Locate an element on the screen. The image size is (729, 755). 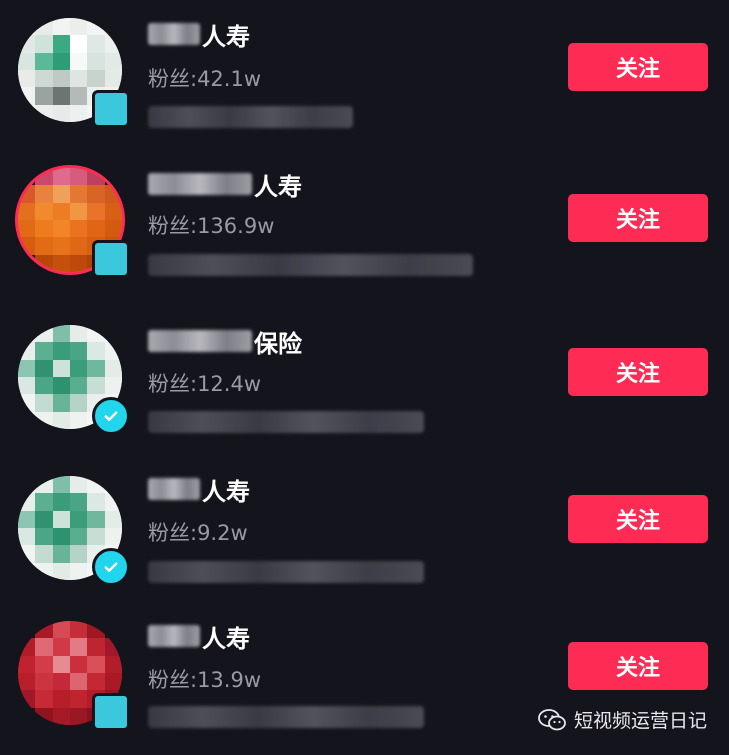
watermark: 短视频运营日记 is located at coordinates (622, 719).